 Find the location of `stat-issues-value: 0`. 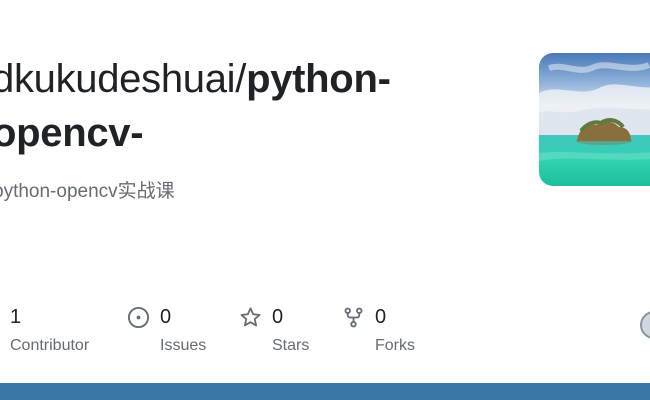

stat-issues-value: 0 is located at coordinates (166, 316).